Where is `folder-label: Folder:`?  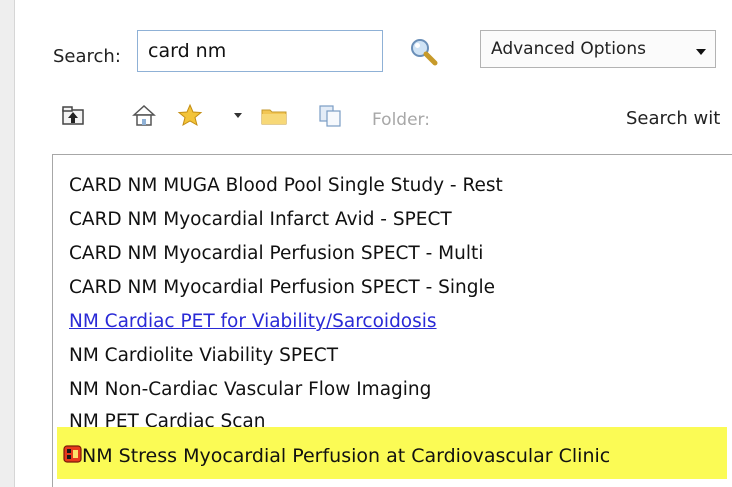
folder-label: Folder: is located at coordinates (401, 120).